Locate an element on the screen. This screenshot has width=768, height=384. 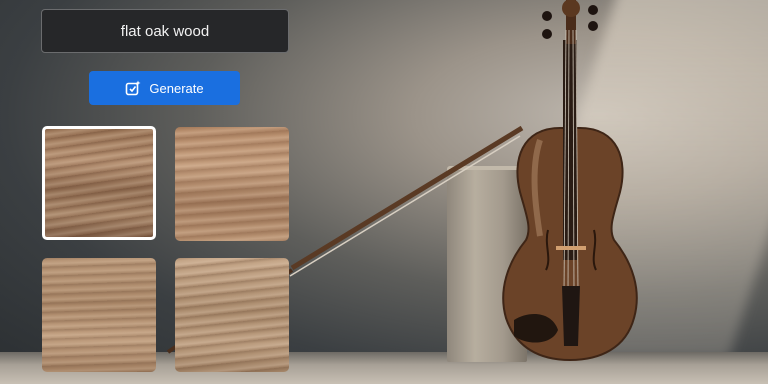
generate-label: Generate is located at coordinates (176, 88).